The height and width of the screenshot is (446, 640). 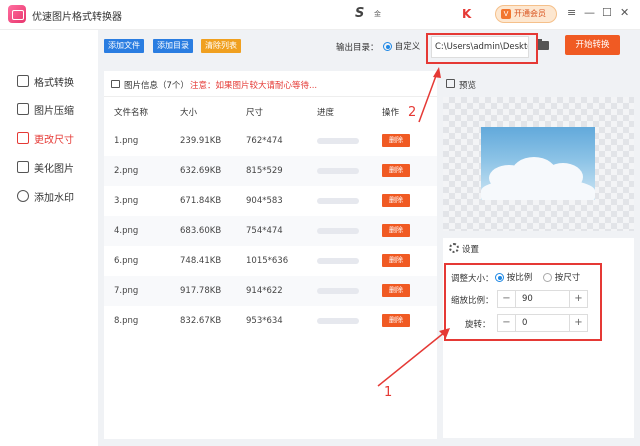 I want to click on annotation-number-1: 1, so click(x=388, y=392).